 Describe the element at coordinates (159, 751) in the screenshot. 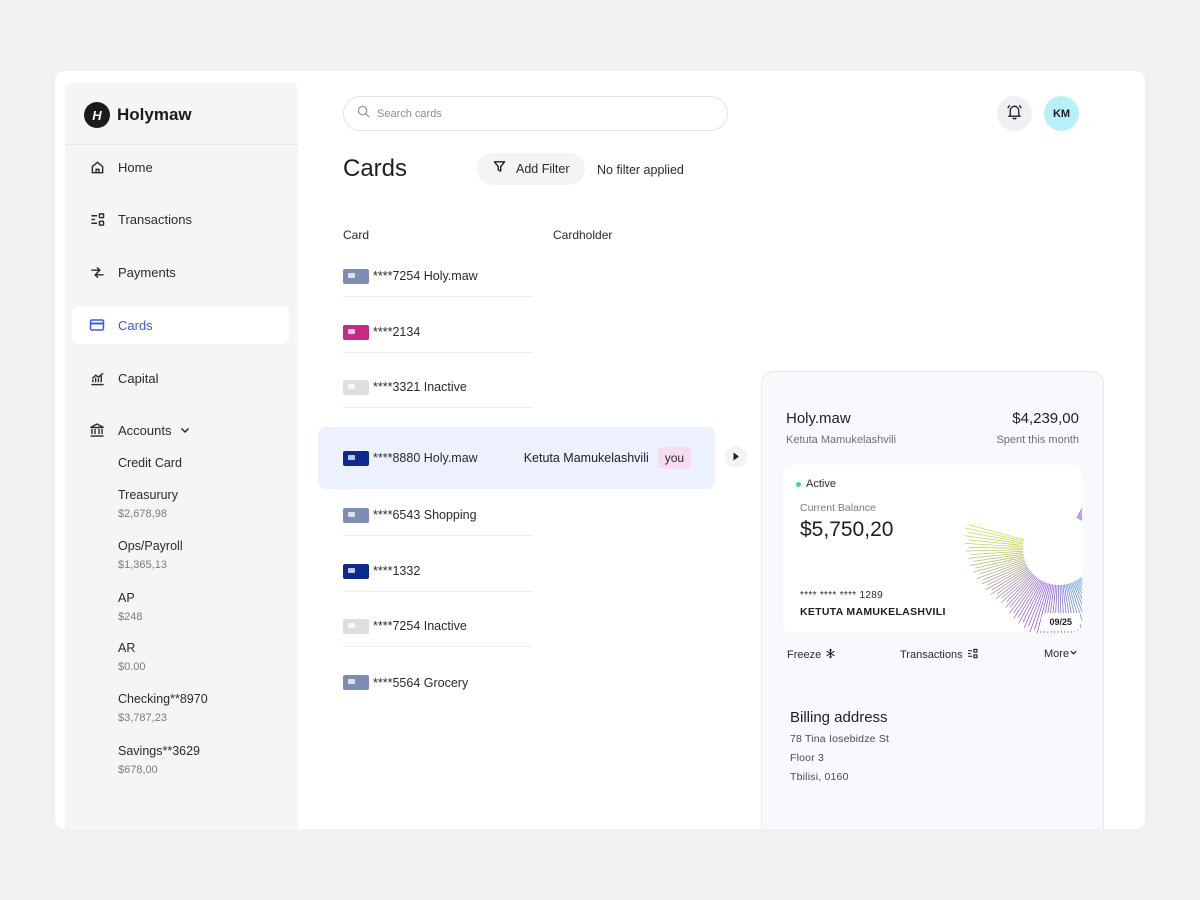

I see `account-name: Savings**3629` at that location.